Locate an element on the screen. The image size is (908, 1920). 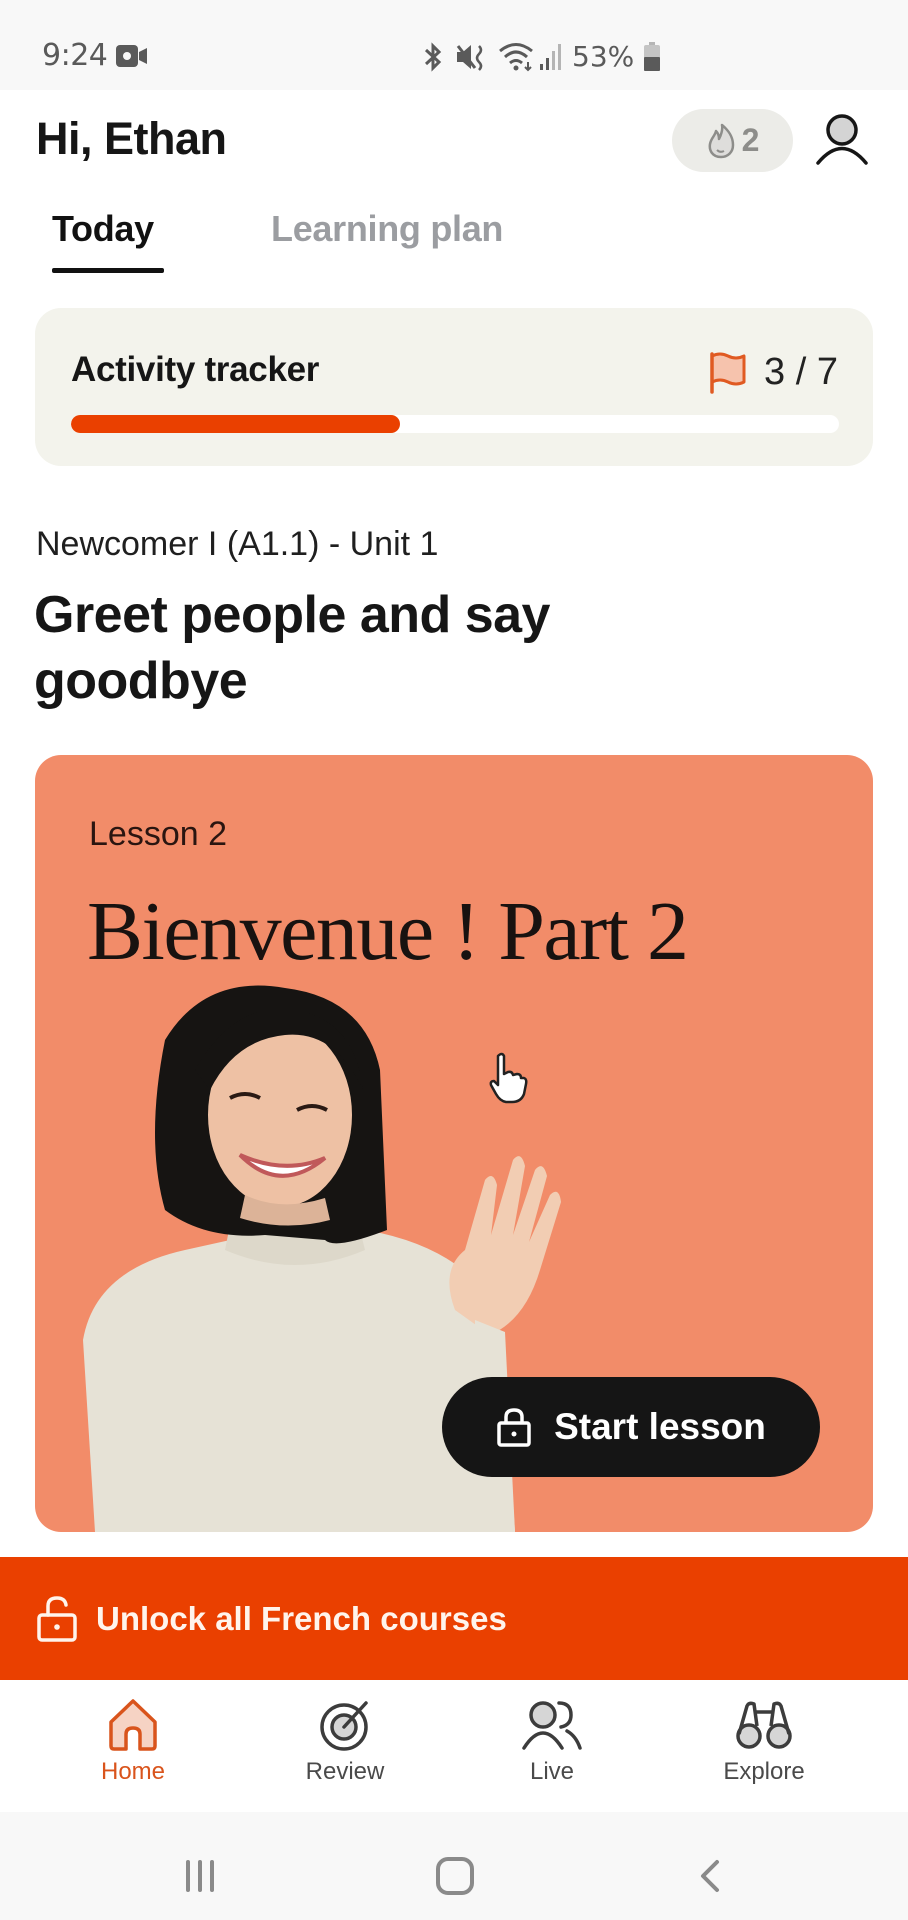
recents-button is located at coordinates (200, 1876).